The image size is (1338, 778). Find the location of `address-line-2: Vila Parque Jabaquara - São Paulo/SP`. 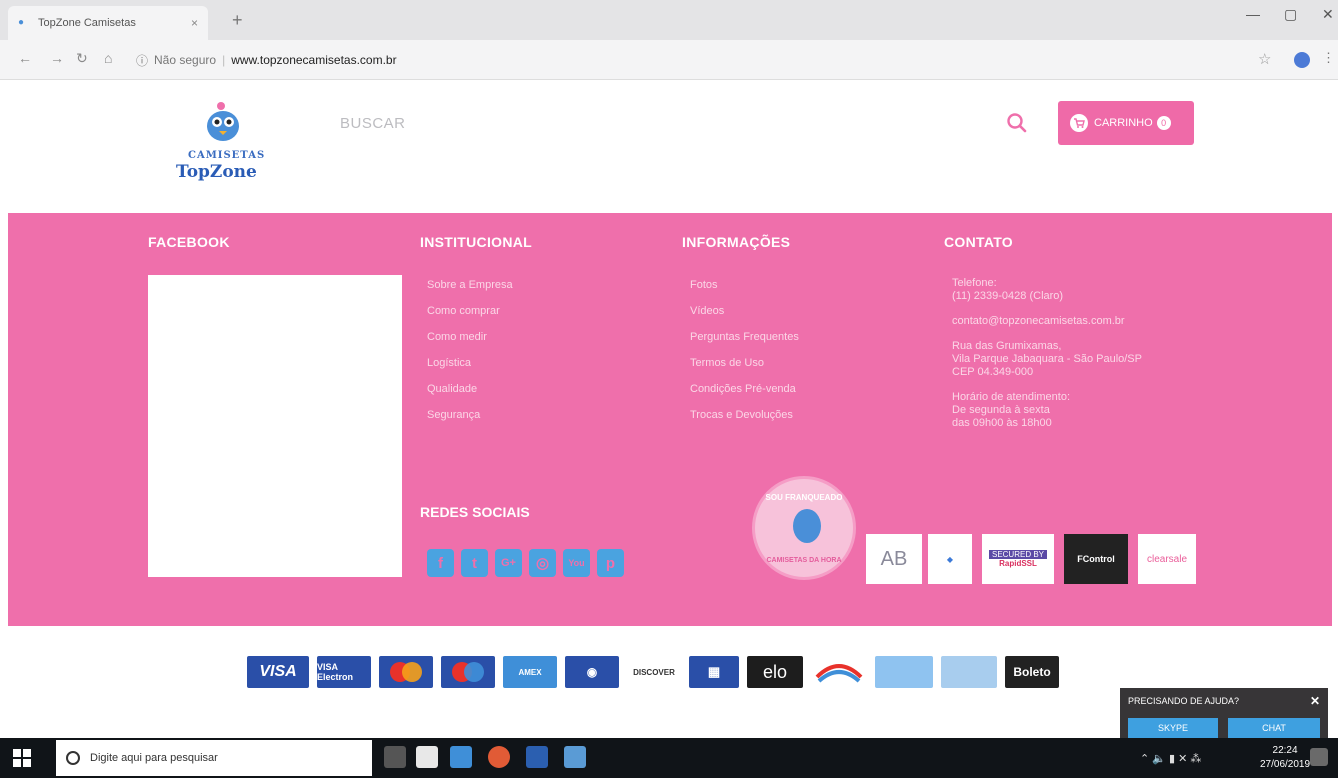

address-line-2: Vila Parque Jabaquara - São Paulo/SP is located at coordinates (1047, 359).